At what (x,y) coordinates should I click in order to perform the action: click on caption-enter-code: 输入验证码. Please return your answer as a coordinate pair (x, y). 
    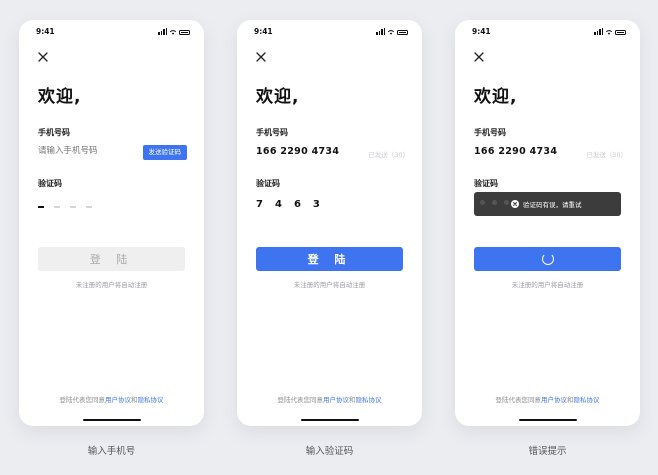
    Looking at the image, I should click on (329, 451).